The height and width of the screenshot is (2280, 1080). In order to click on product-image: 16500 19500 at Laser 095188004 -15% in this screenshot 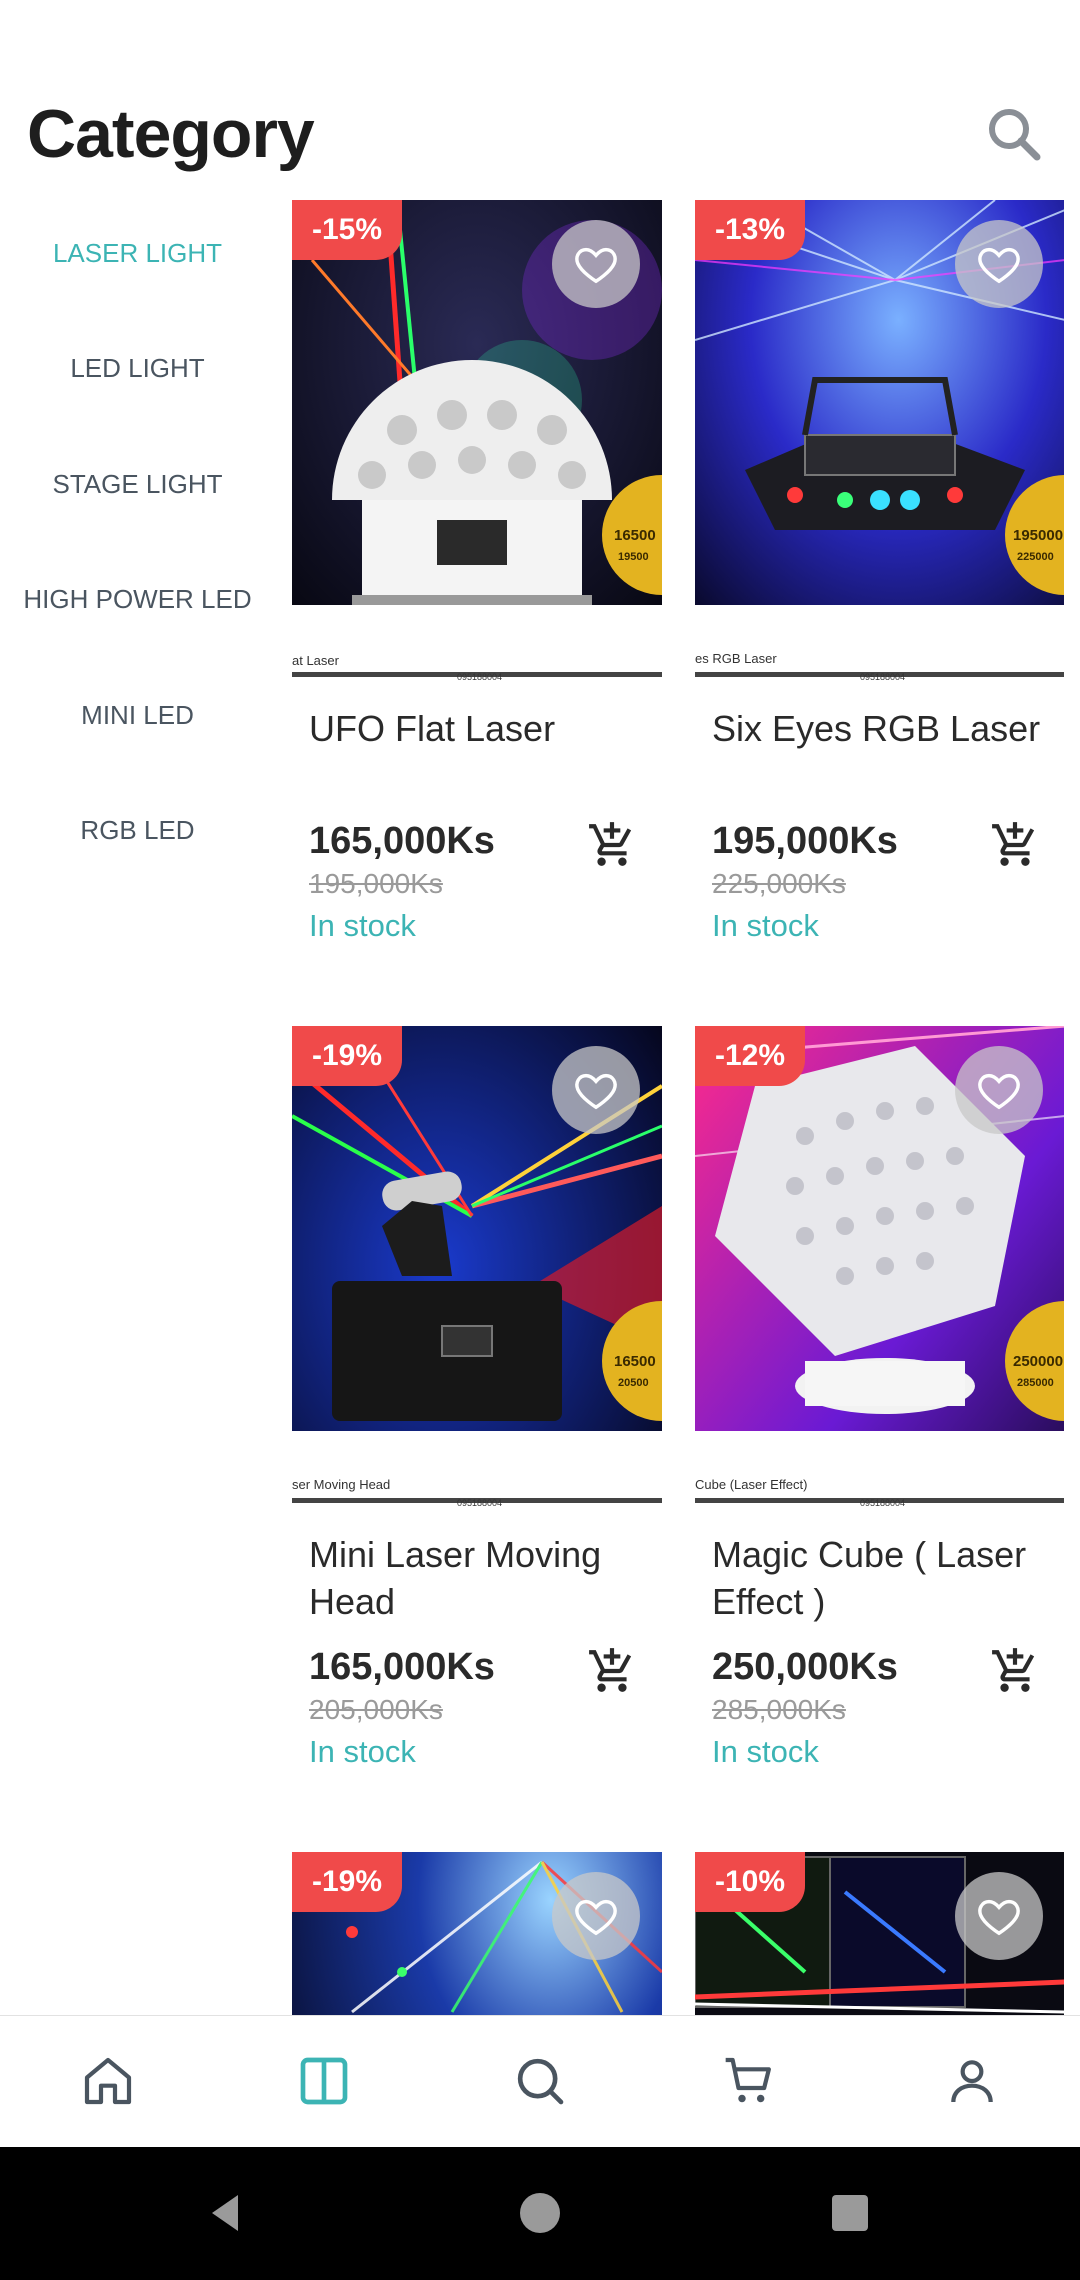, I will do `click(477, 440)`.